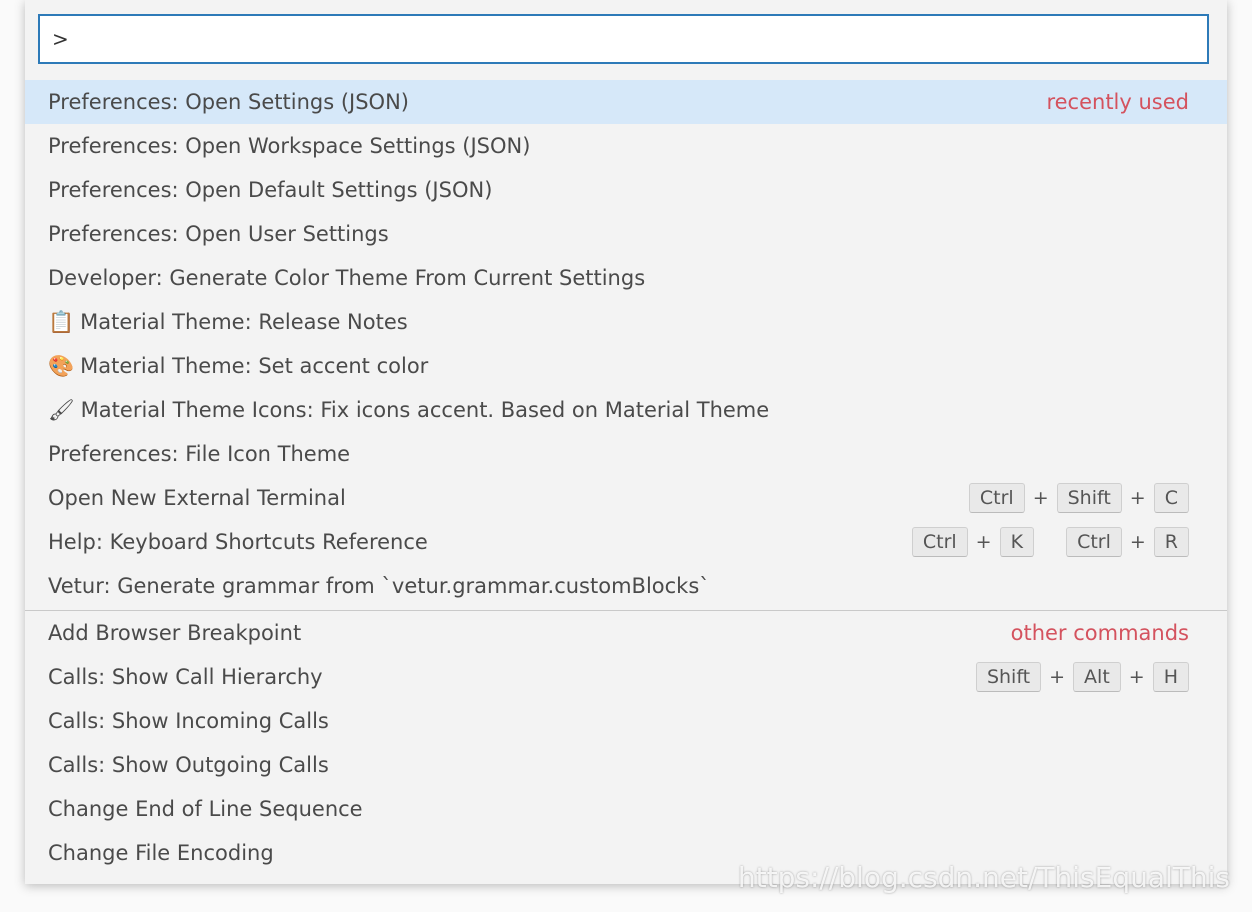 The height and width of the screenshot is (912, 1252). I want to click on command-label: Calls: Show Incoming Calls, so click(188, 721).